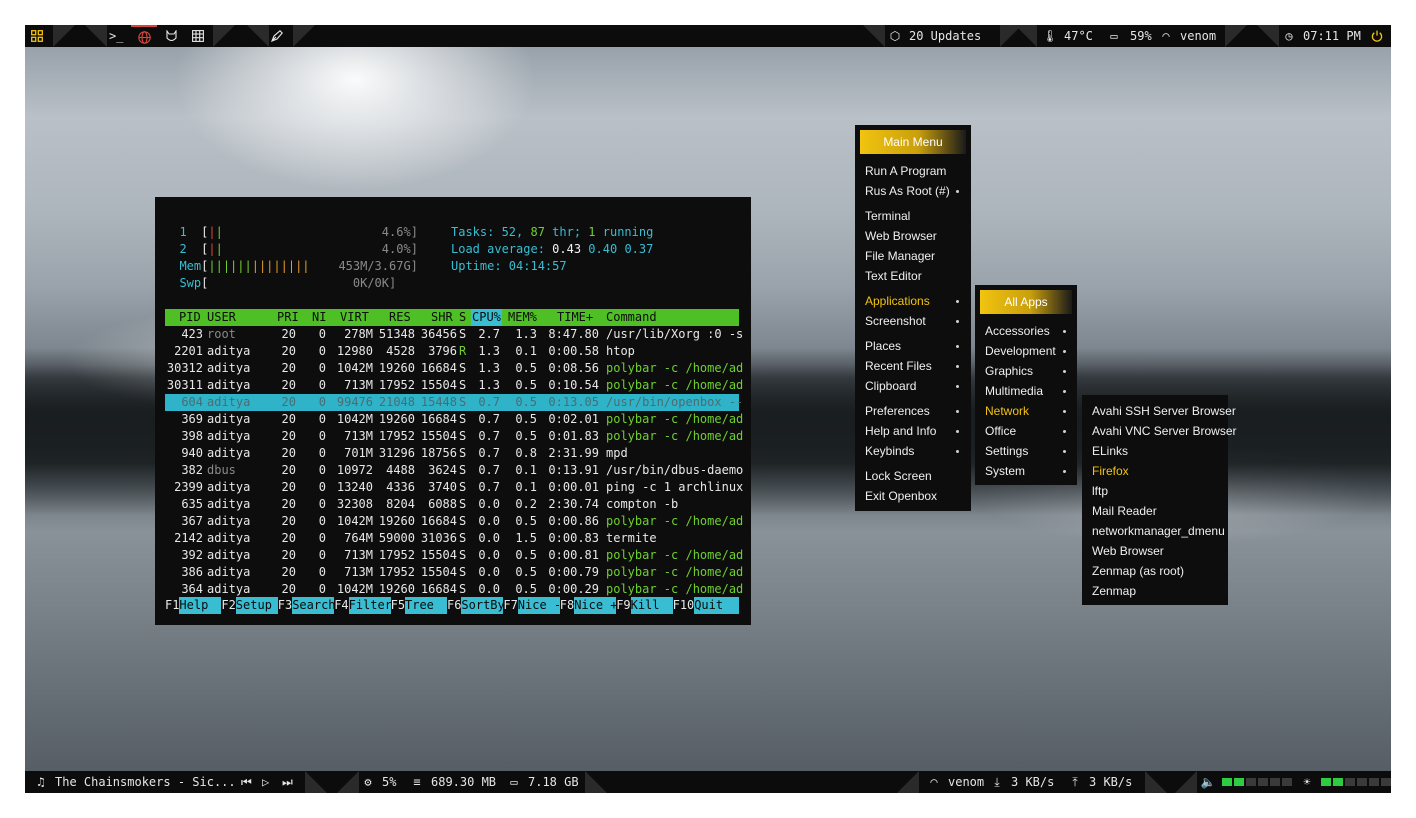 The width and height of the screenshot is (1416, 818). Describe the element at coordinates (288, 385) in the screenshot. I see `cell-pri: 20` at that location.